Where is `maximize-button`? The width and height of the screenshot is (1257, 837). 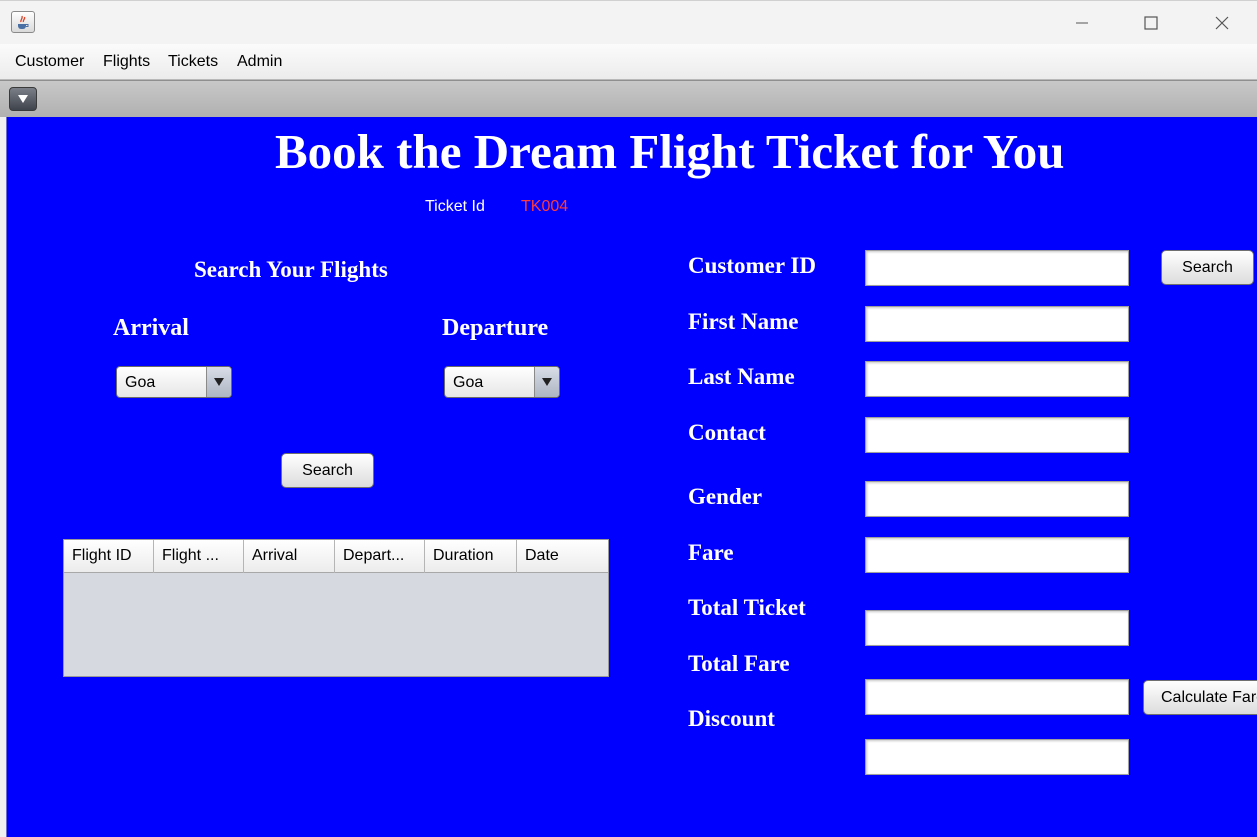
maximize-button is located at coordinates (1151, 23).